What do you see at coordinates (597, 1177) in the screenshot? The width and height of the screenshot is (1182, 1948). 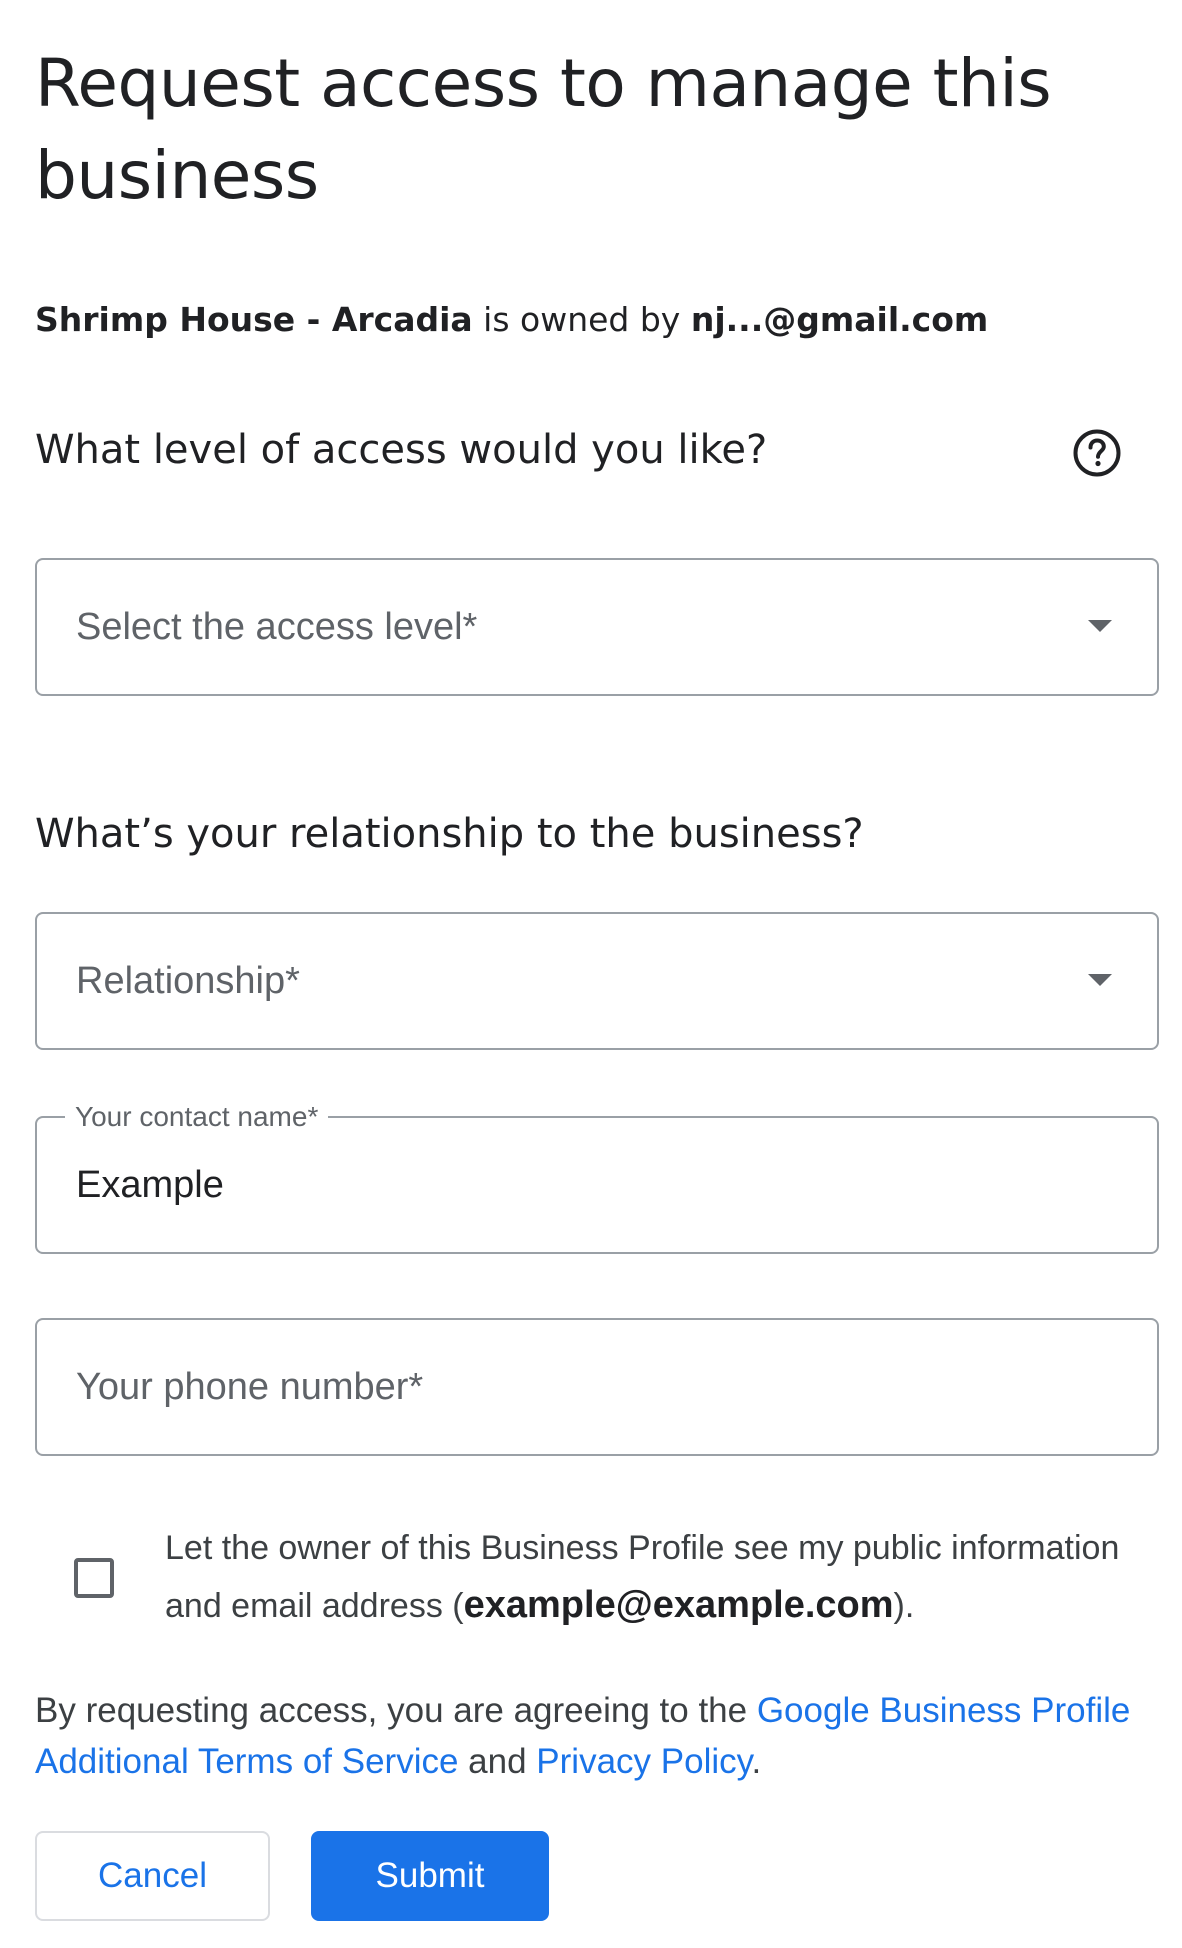 I see `contact-name-field: Your contact name* Example` at bounding box center [597, 1177].